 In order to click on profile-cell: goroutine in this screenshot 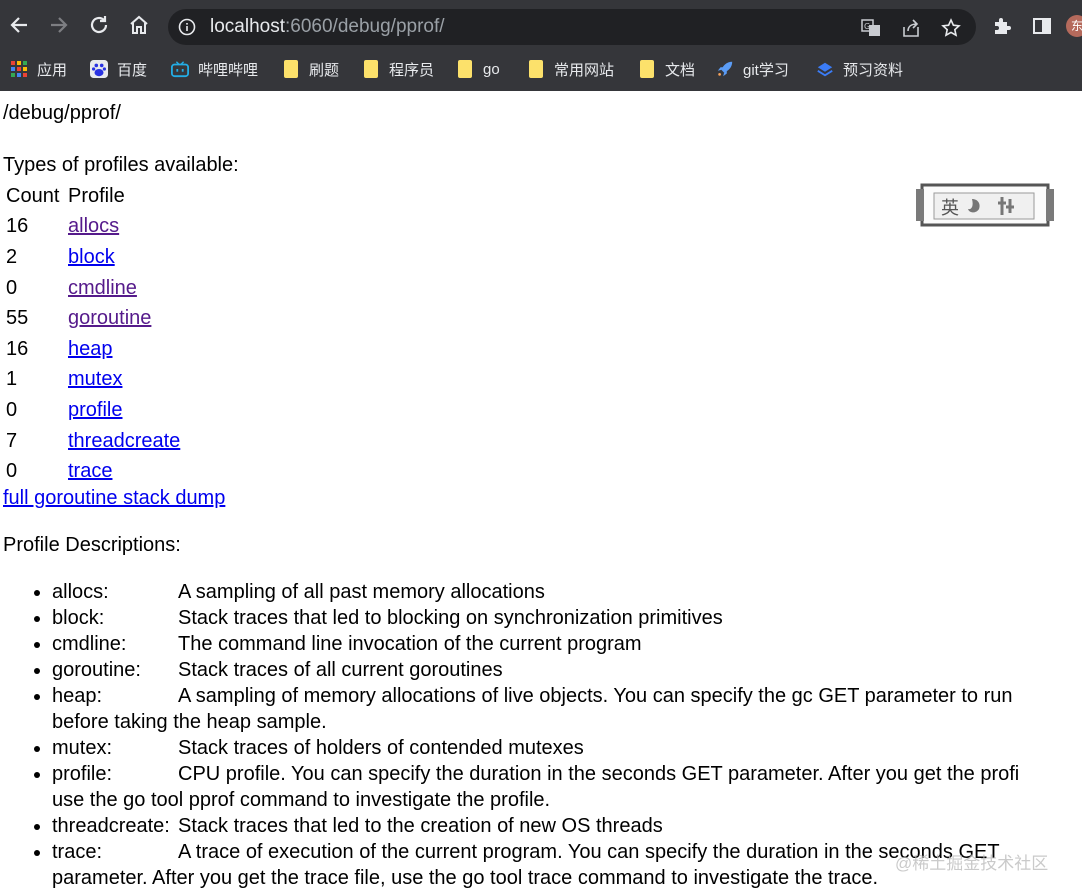, I will do `click(124, 318)`.